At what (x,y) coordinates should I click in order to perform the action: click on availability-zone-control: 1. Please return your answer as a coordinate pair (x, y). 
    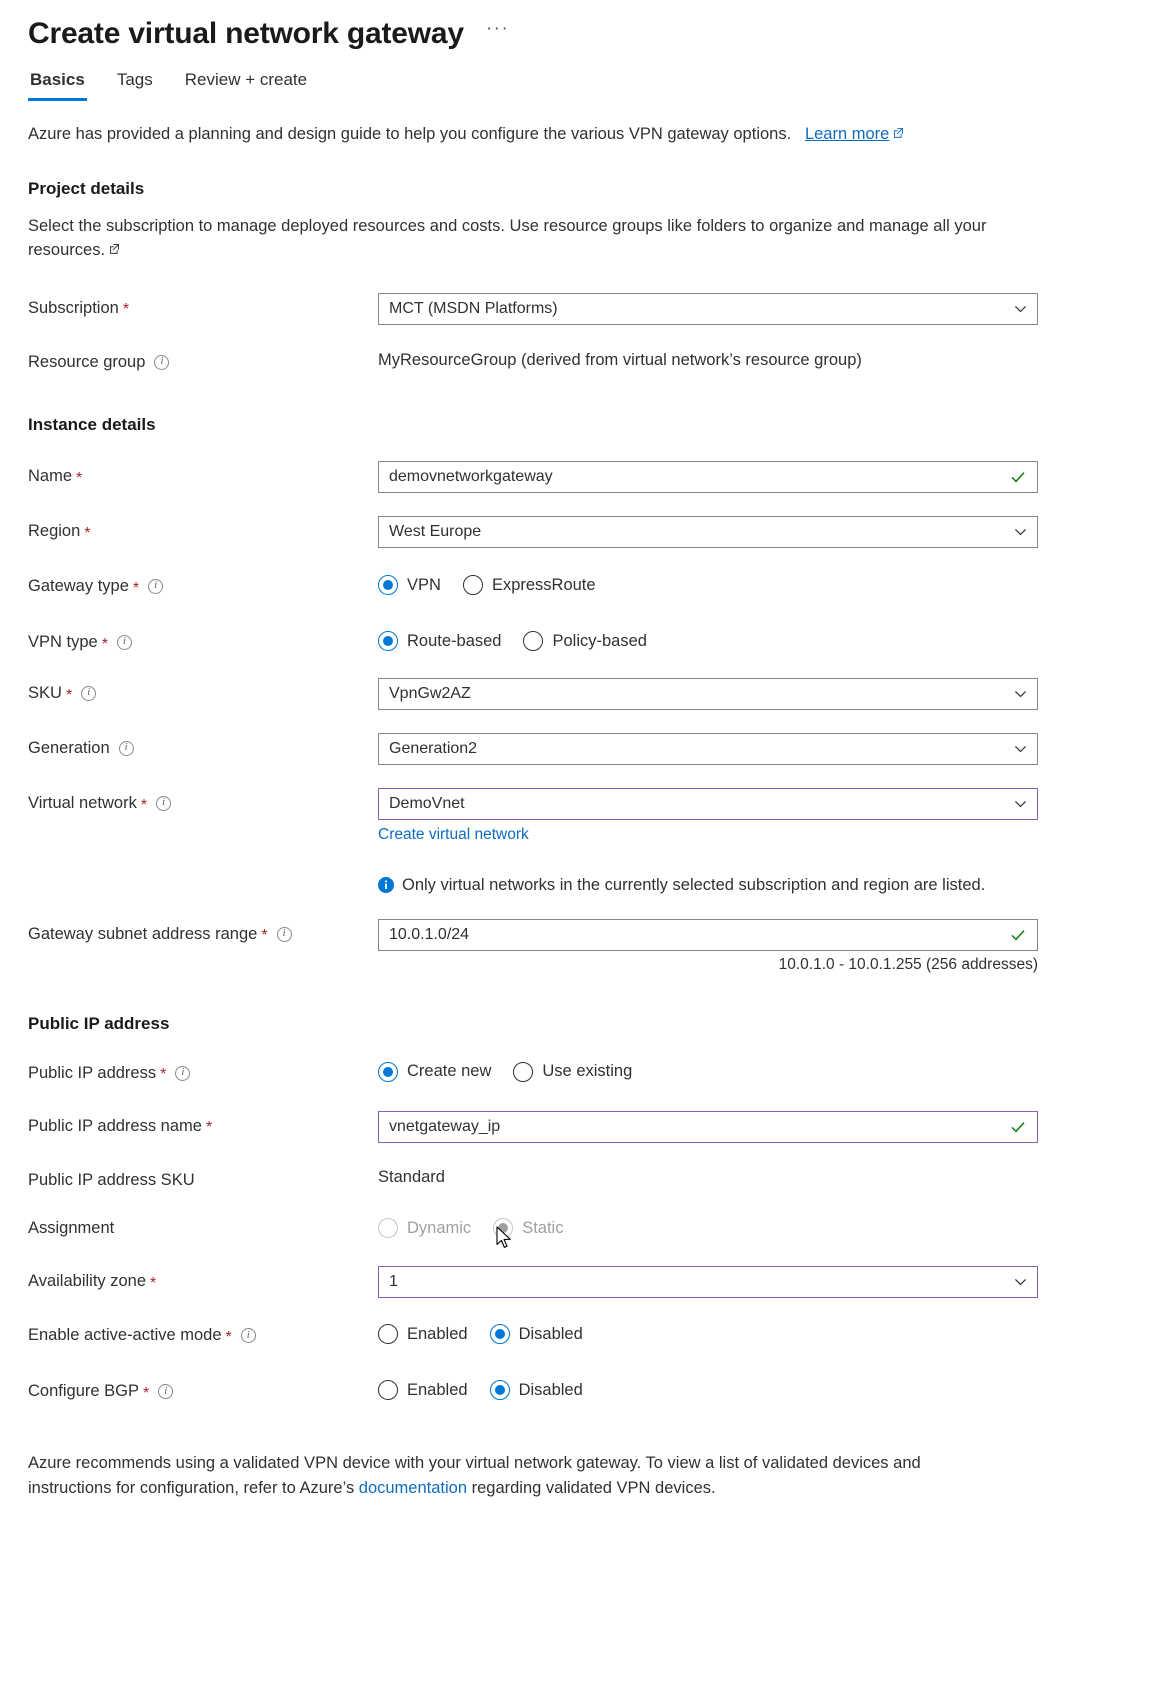
    Looking at the image, I should click on (754, 1282).